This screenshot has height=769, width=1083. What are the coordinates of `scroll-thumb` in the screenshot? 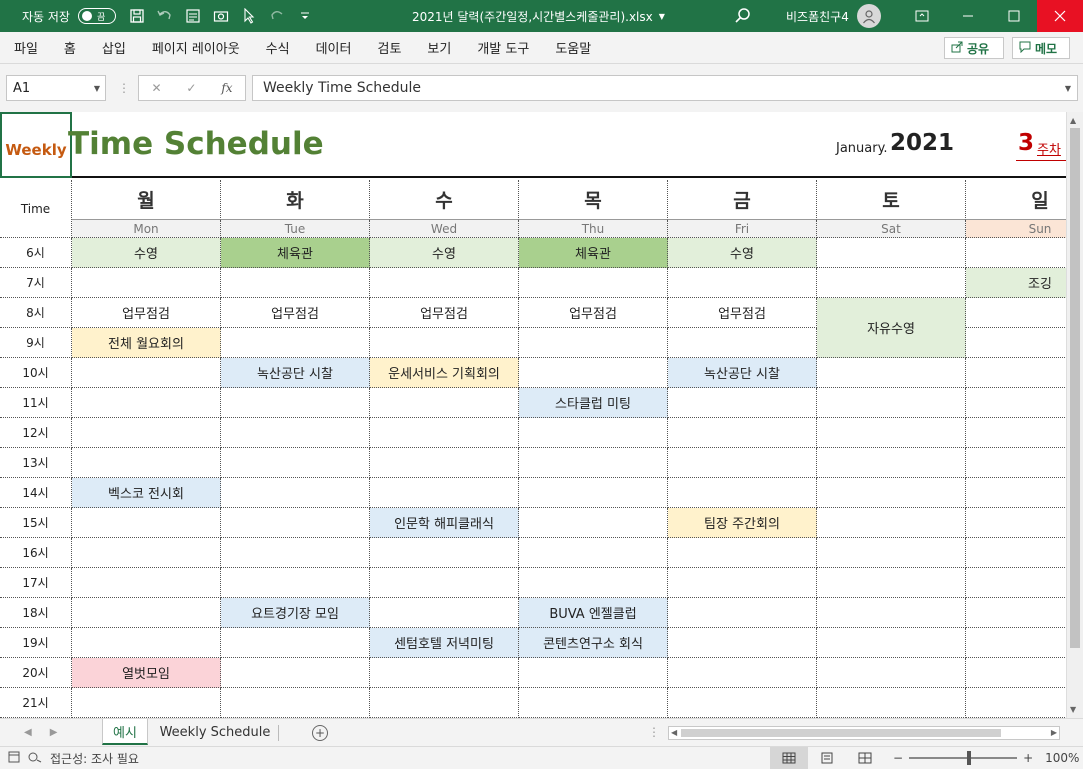 It's located at (841, 733).